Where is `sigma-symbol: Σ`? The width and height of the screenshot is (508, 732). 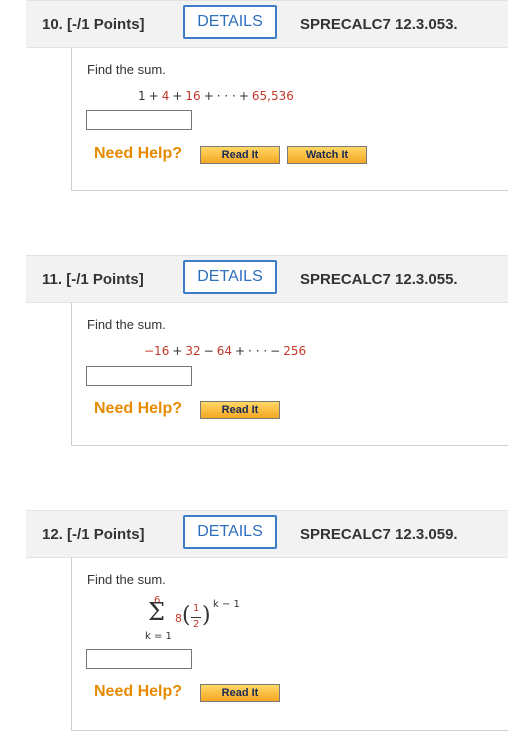
sigma-symbol: Σ is located at coordinates (156, 612).